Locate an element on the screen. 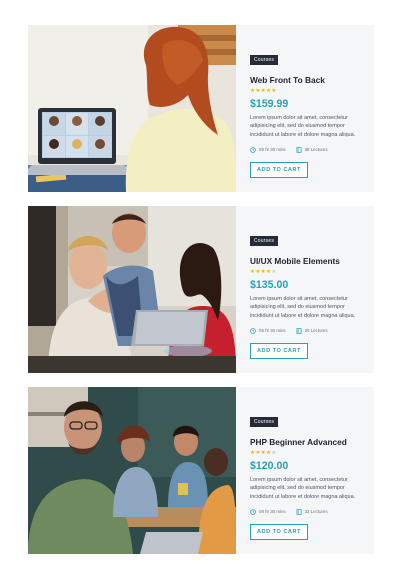 The width and height of the screenshot is (400, 581). duration: 09 hr 30 mins is located at coordinates (268, 150).